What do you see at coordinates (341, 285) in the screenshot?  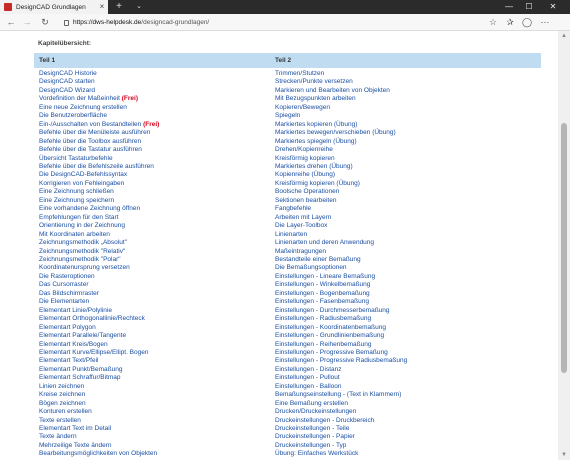 I see `chapter-part2-link: Einstellungen - Winkelbemaßung` at bounding box center [341, 285].